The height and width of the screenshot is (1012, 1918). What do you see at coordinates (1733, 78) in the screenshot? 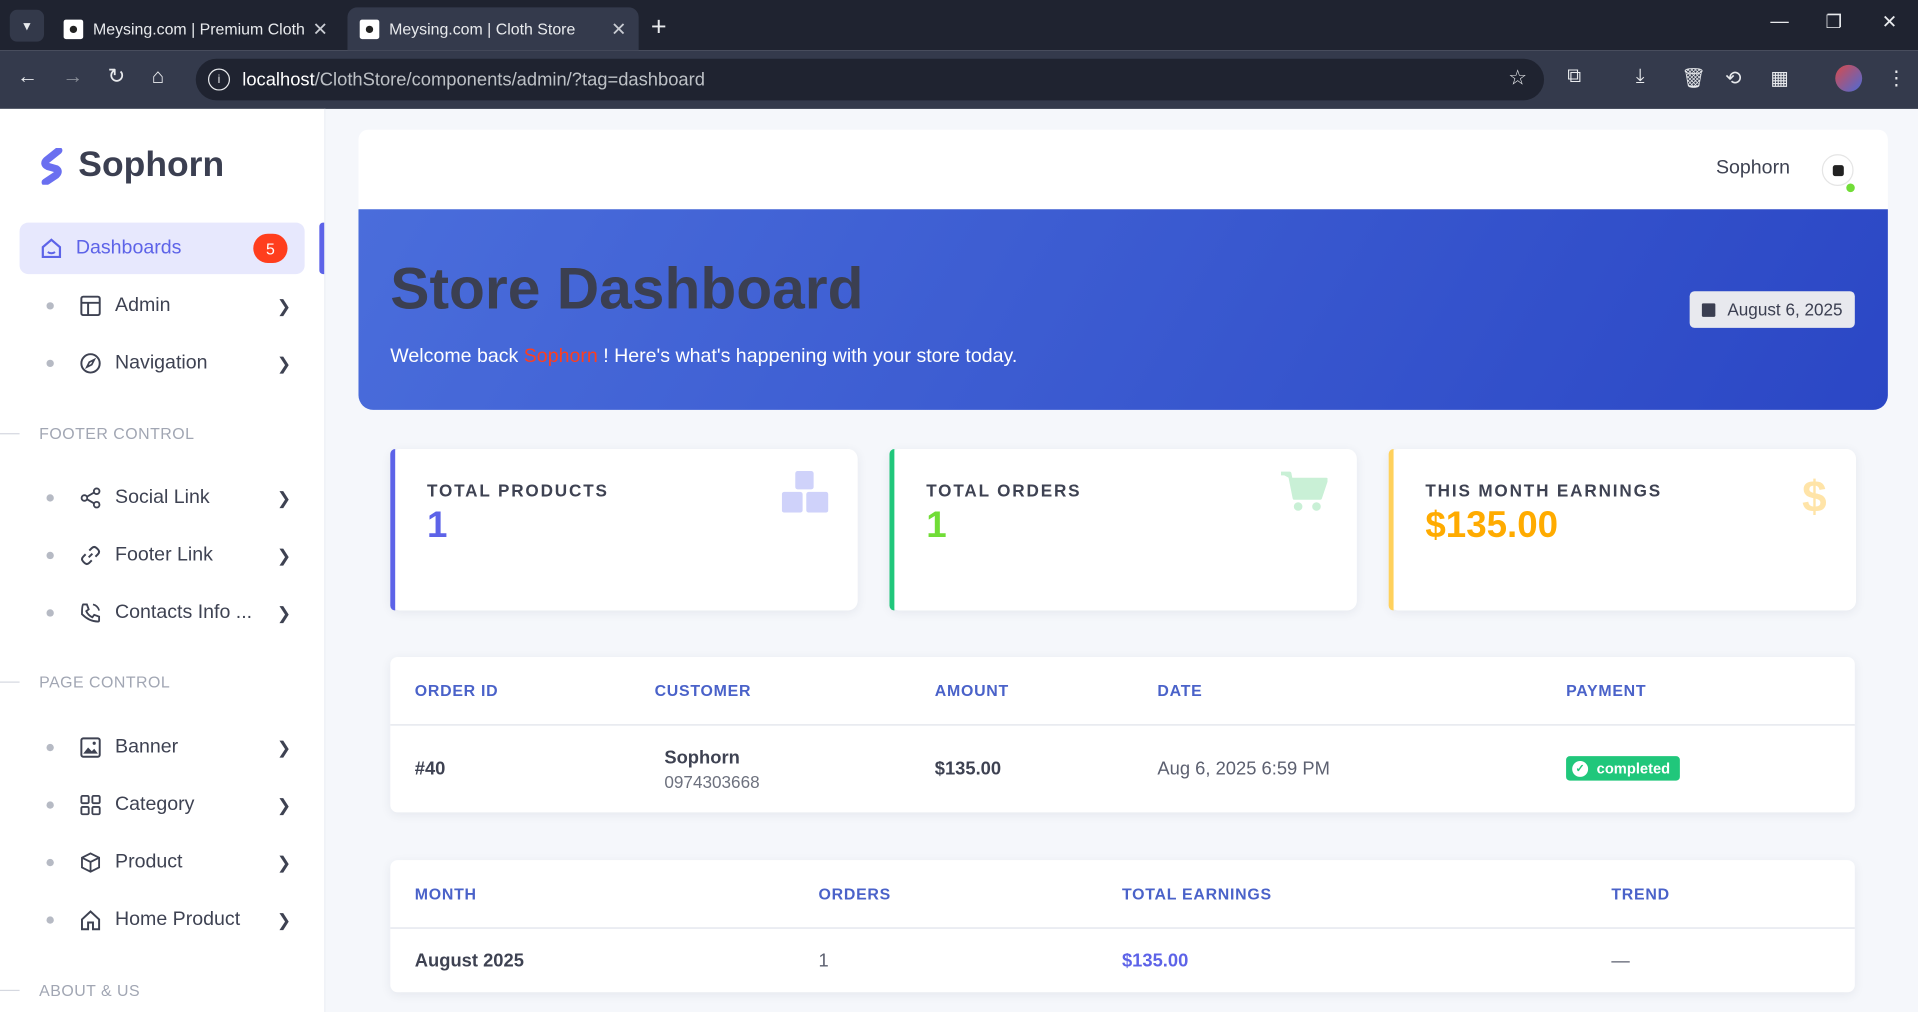
I see `history-icon: ⟲` at bounding box center [1733, 78].